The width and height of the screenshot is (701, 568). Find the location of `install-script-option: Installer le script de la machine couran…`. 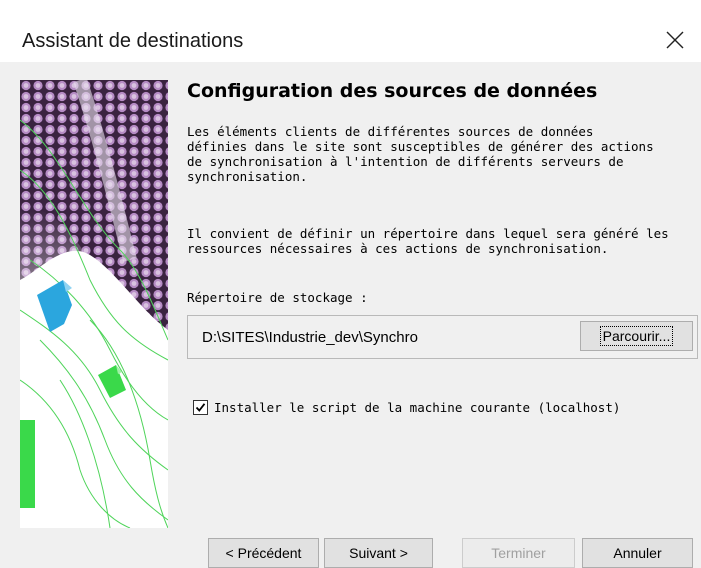

install-script-option: Installer le script de la machine couran… is located at coordinates (406, 407).